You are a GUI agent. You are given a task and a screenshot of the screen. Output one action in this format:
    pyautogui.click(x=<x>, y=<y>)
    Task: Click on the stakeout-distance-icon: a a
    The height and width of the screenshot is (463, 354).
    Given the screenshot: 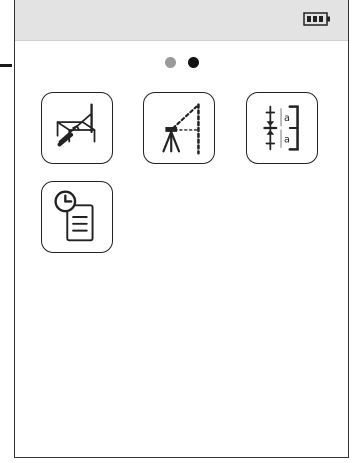 What is the action you would take?
    pyautogui.click(x=281, y=128)
    